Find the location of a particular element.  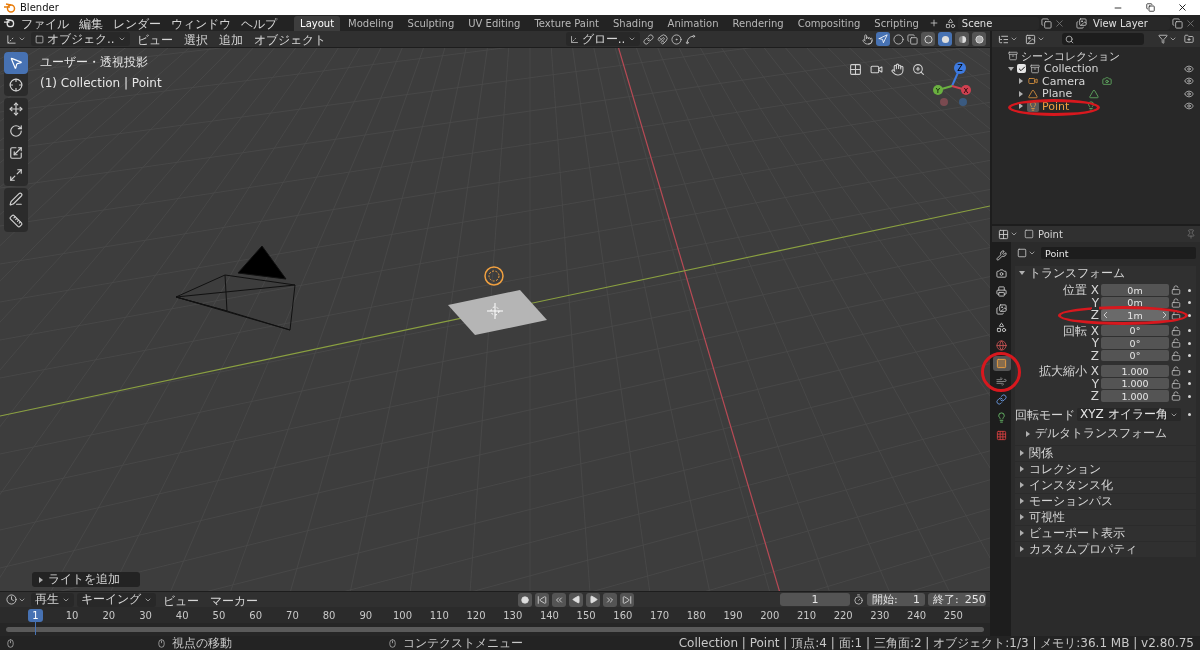

menu-item: ヘルプ is located at coordinates (258, 23).